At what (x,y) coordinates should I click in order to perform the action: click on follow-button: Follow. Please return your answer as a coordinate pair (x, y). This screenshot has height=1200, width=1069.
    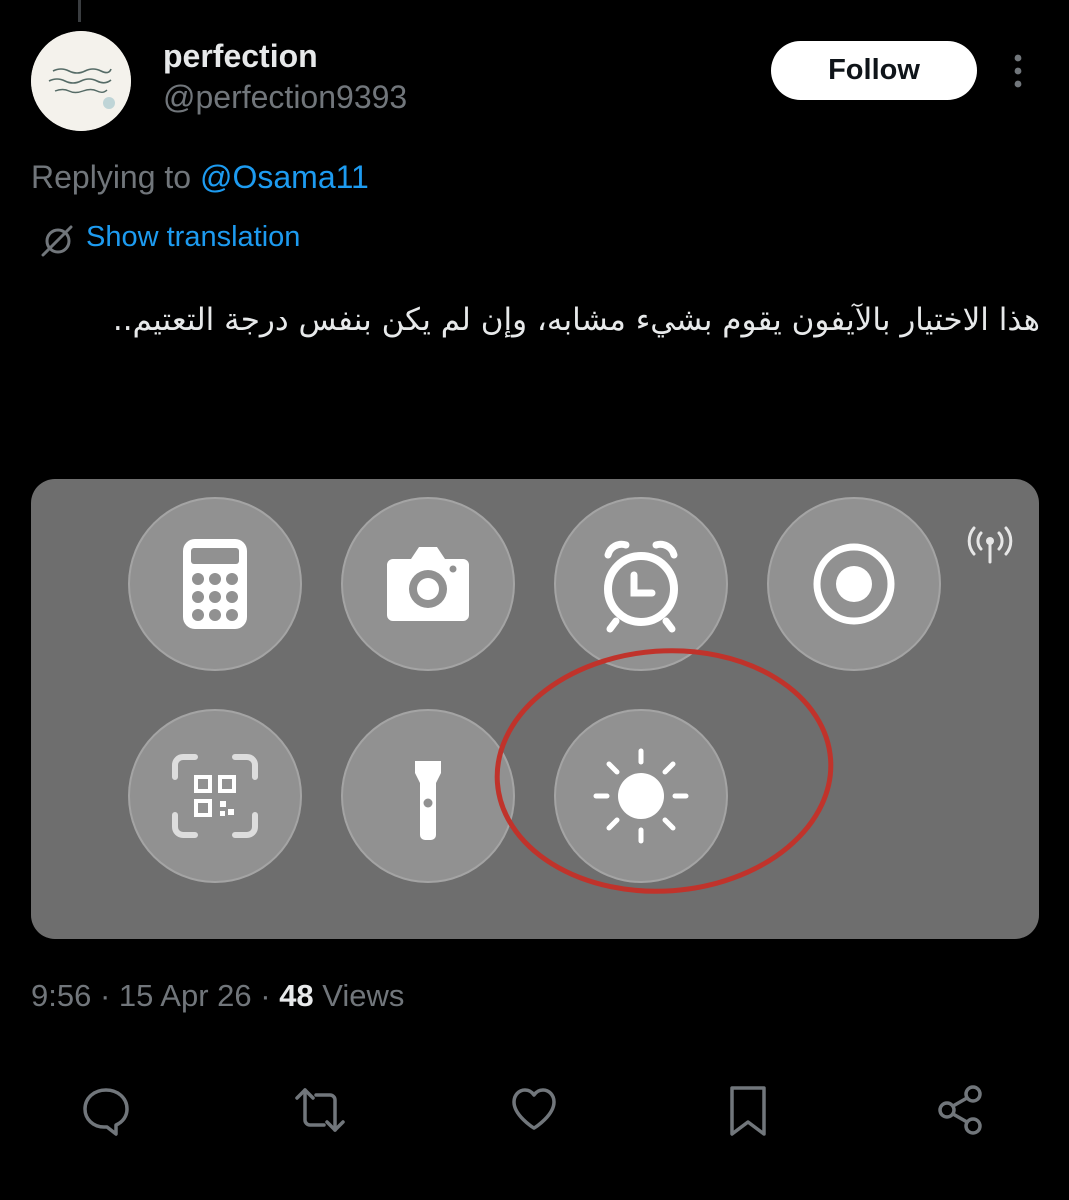
    Looking at the image, I should click on (874, 70).